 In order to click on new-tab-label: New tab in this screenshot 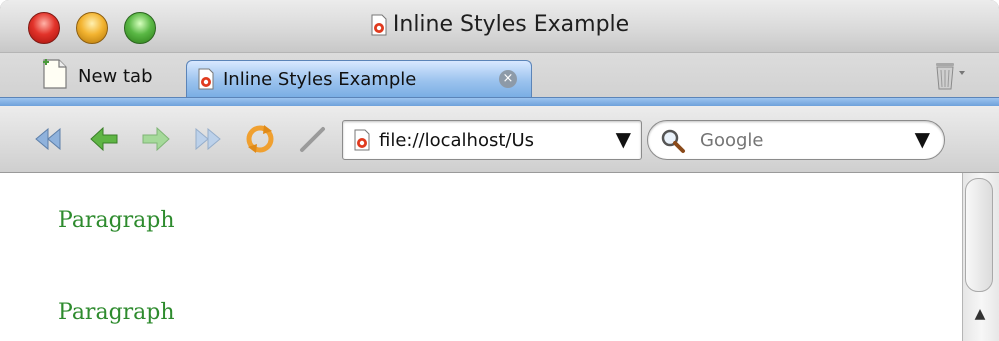, I will do `click(115, 76)`.